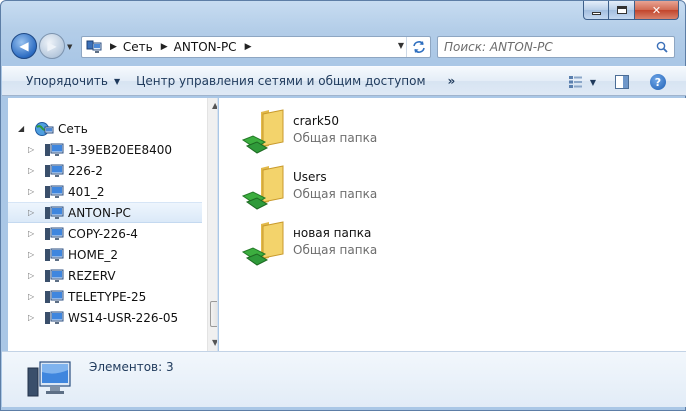 This screenshot has height=411, width=686. I want to click on chevron-down-icon: ▼, so click(117, 81).